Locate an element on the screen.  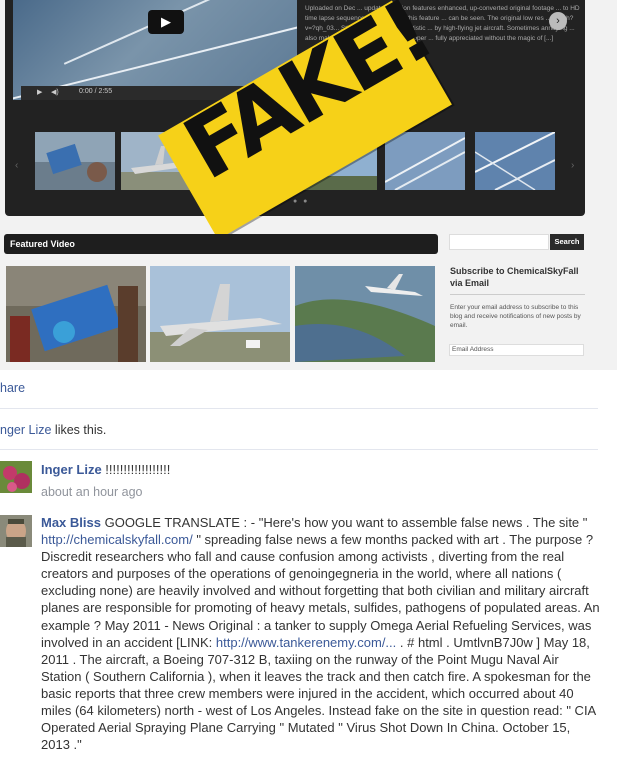
featured-video-heading: Featured Video is located at coordinates (221, 244).